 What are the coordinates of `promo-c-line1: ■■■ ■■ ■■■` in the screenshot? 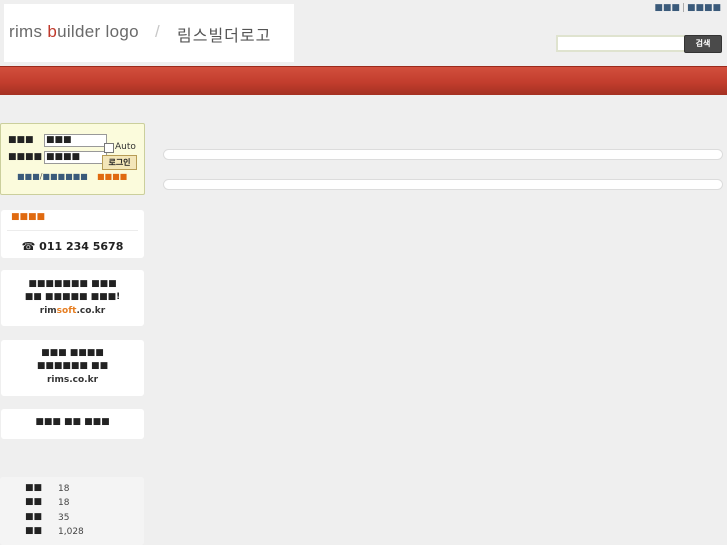 It's located at (72, 422).